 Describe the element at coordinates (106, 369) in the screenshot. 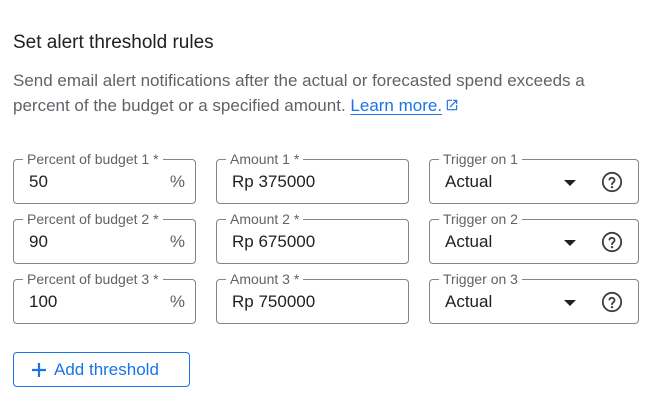

I see `add-threshold-label: Add threshold` at that location.